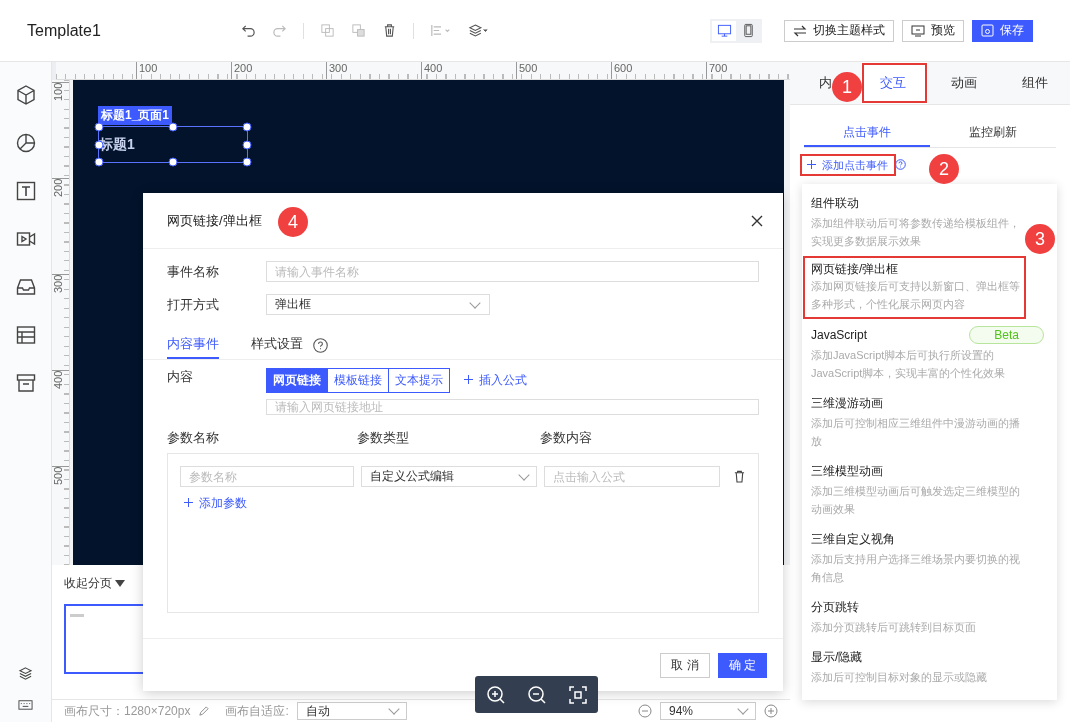 The width and height of the screenshot is (1070, 722). I want to click on event-type-item: JavaScript Beta 添加JavaScript脚本后可执行所设置的JavaScript脚本，实现丰富的个性化效果, so click(928, 353).